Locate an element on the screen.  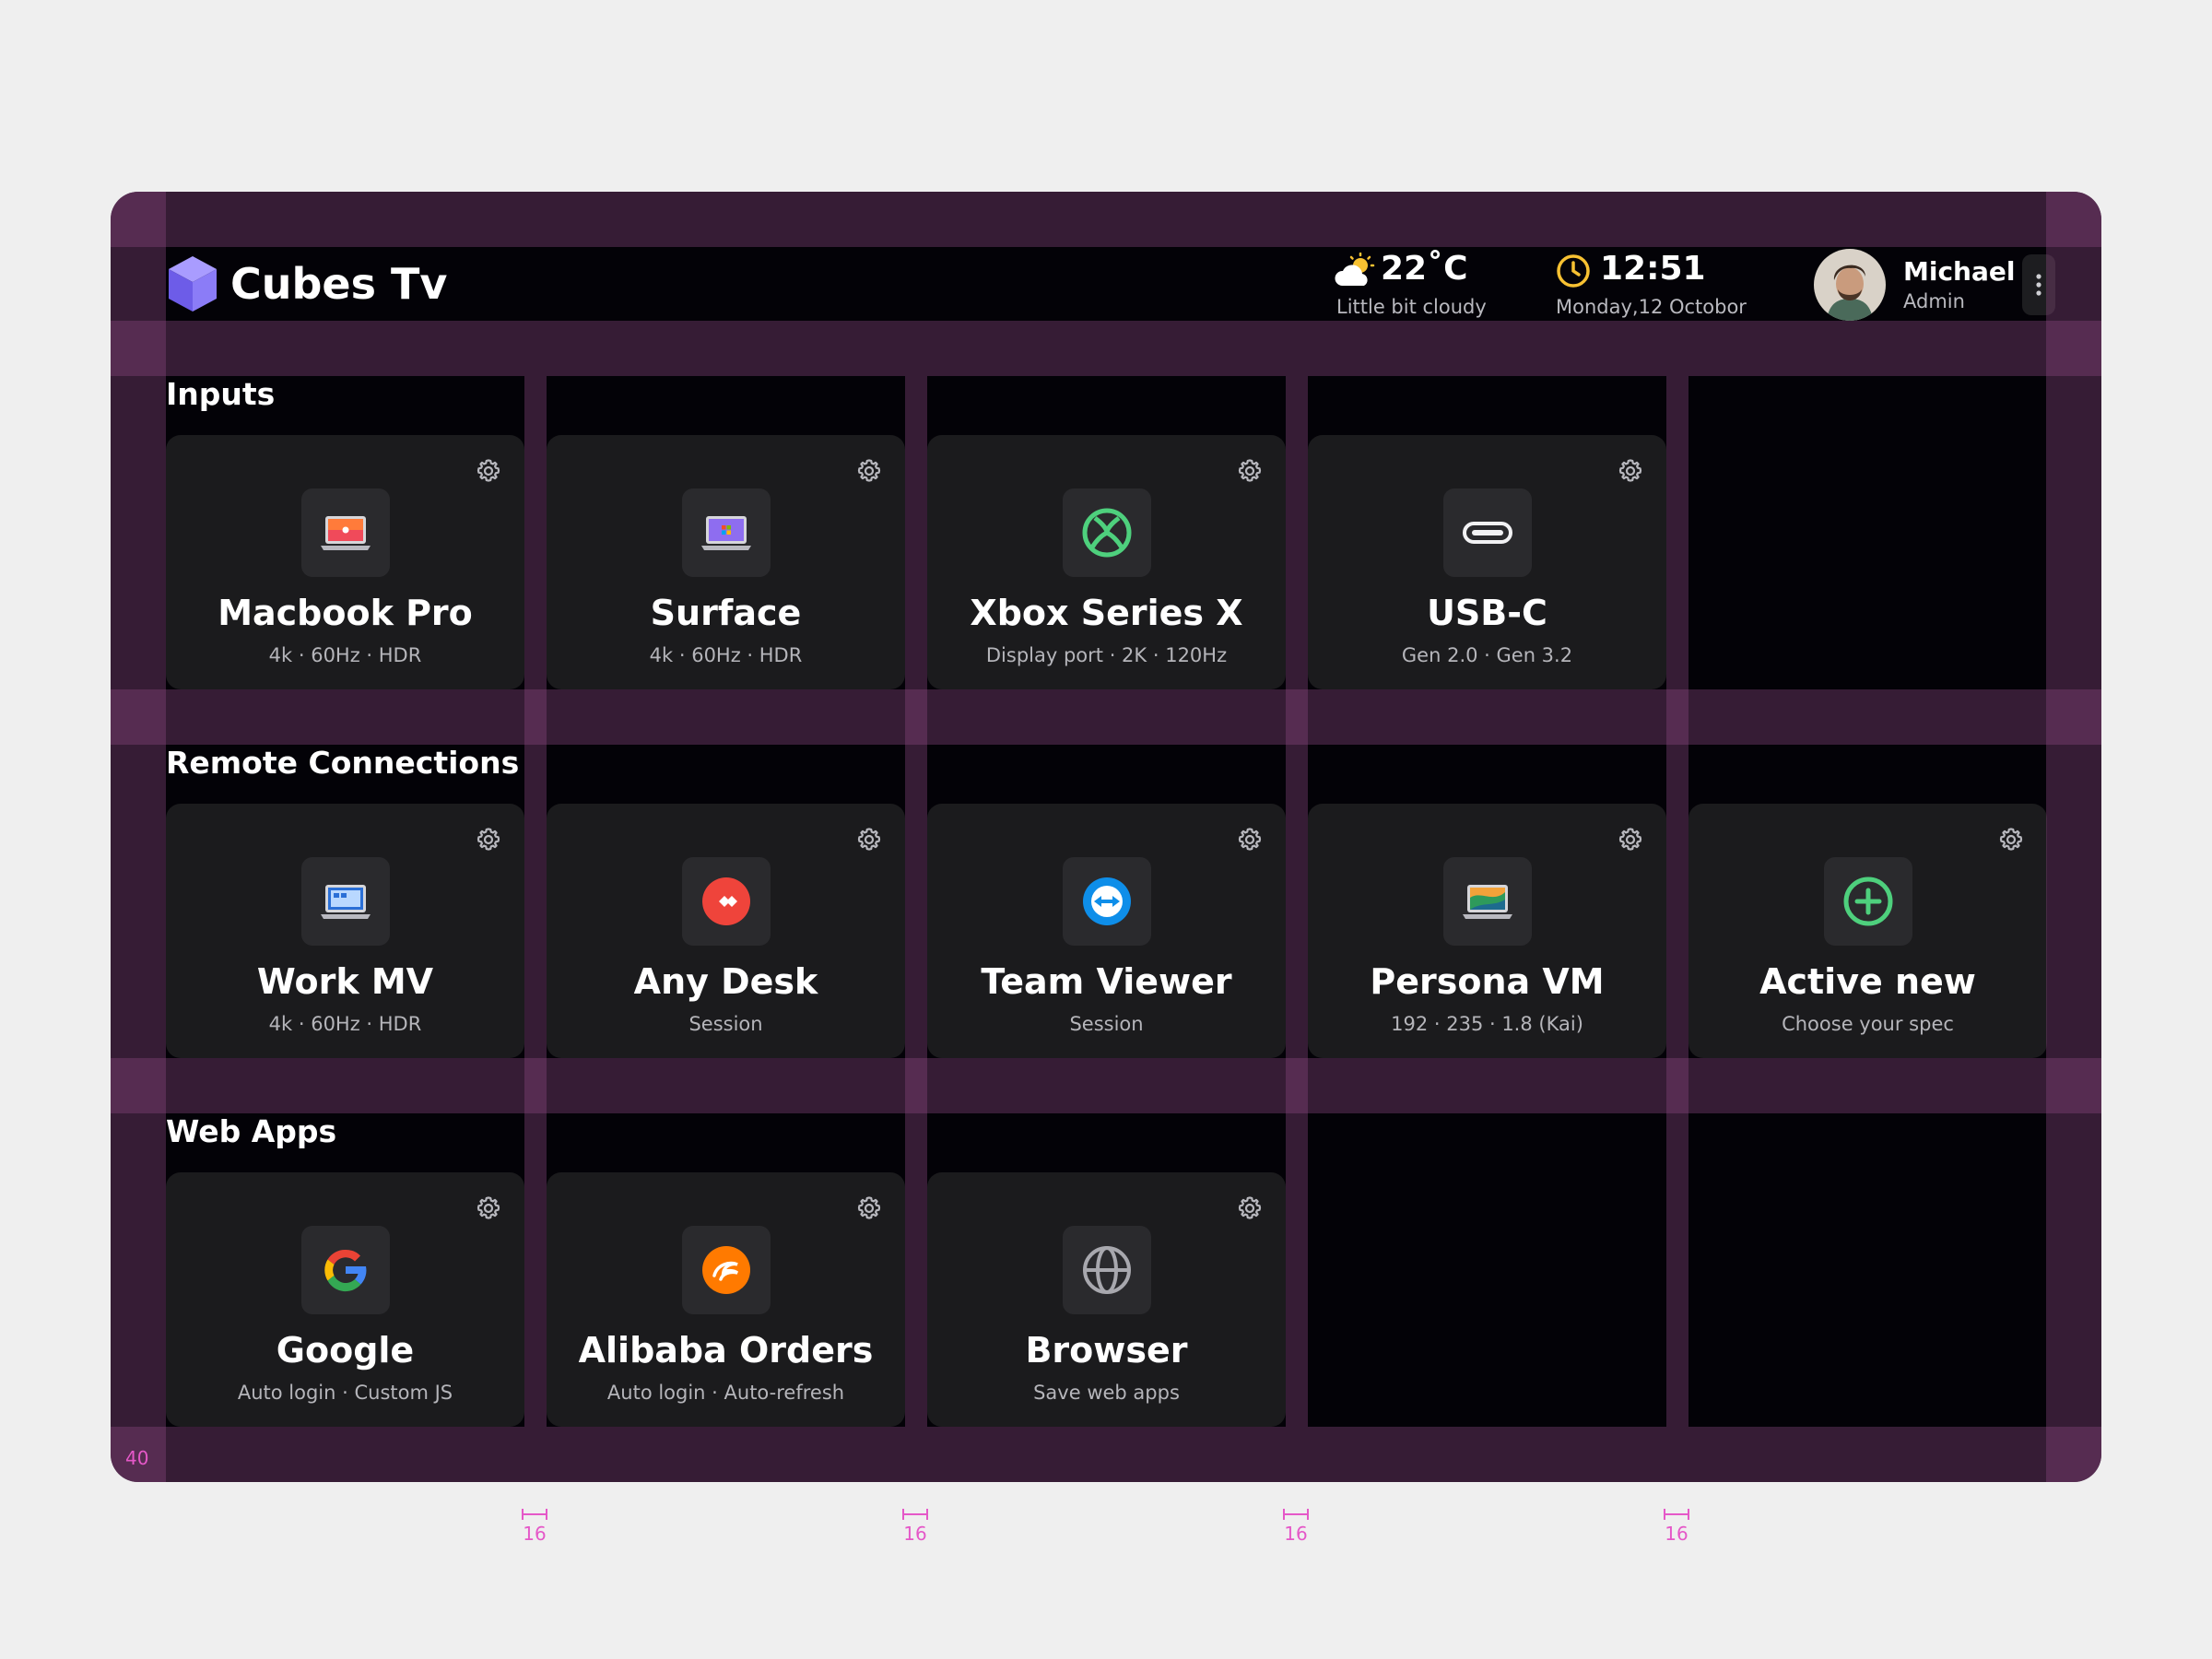
globe-icon is located at coordinates (1107, 1270).